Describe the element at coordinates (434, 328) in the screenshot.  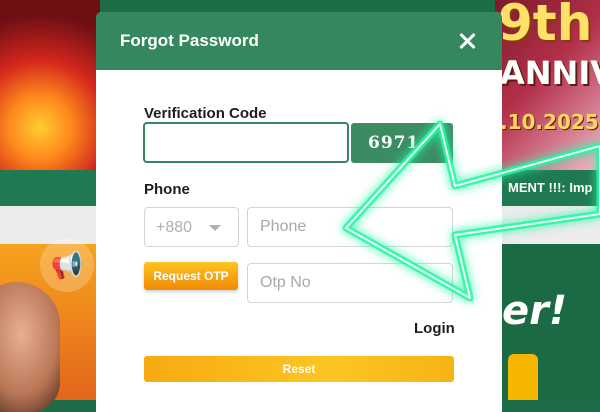
I see `login-link: Login` at that location.